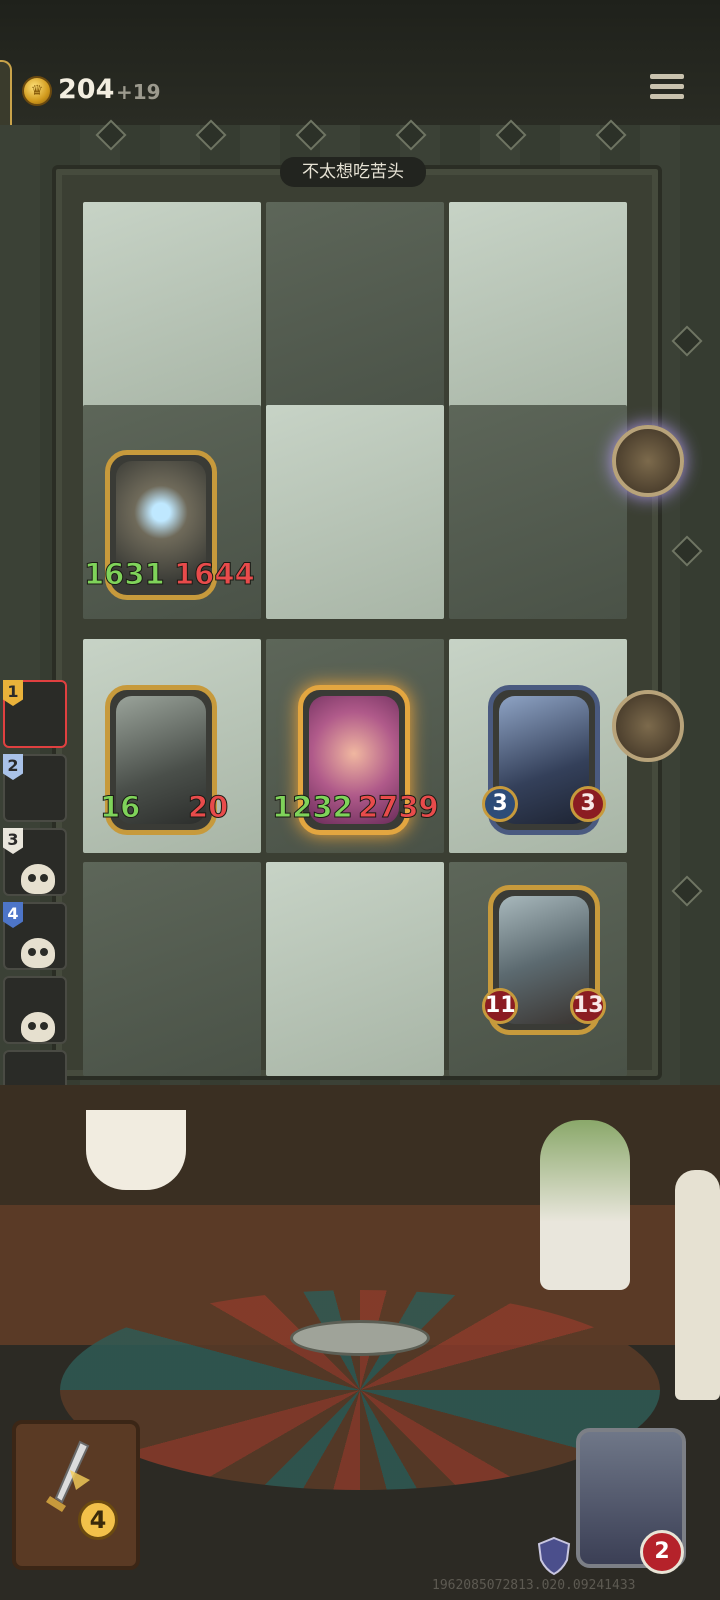  Describe the element at coordinates (313, 807) in the screenshot. I see `card-attack: 1232` at that location.